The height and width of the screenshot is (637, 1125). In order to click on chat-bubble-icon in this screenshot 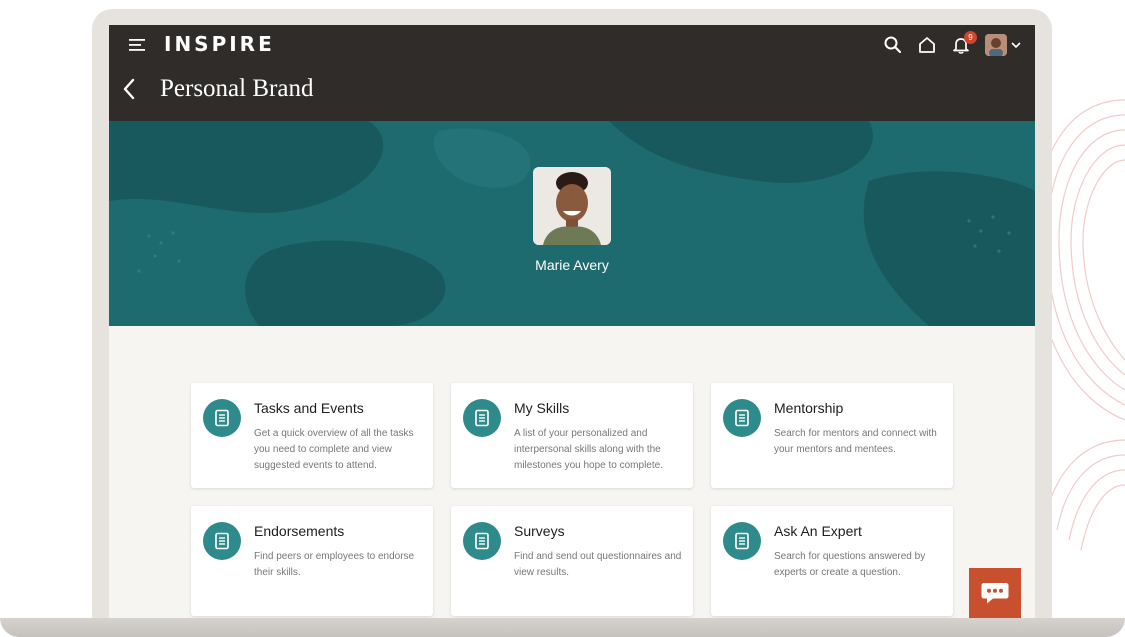, I will do `click(995, 593)`.